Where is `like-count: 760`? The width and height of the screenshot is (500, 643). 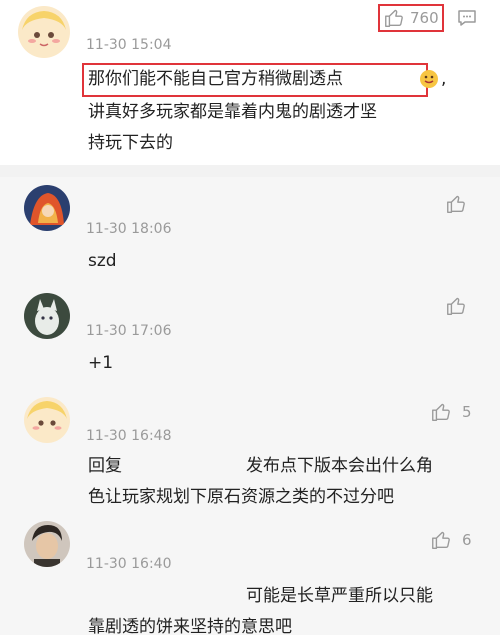
like-count: 760 is located at coordinates (424, 18).